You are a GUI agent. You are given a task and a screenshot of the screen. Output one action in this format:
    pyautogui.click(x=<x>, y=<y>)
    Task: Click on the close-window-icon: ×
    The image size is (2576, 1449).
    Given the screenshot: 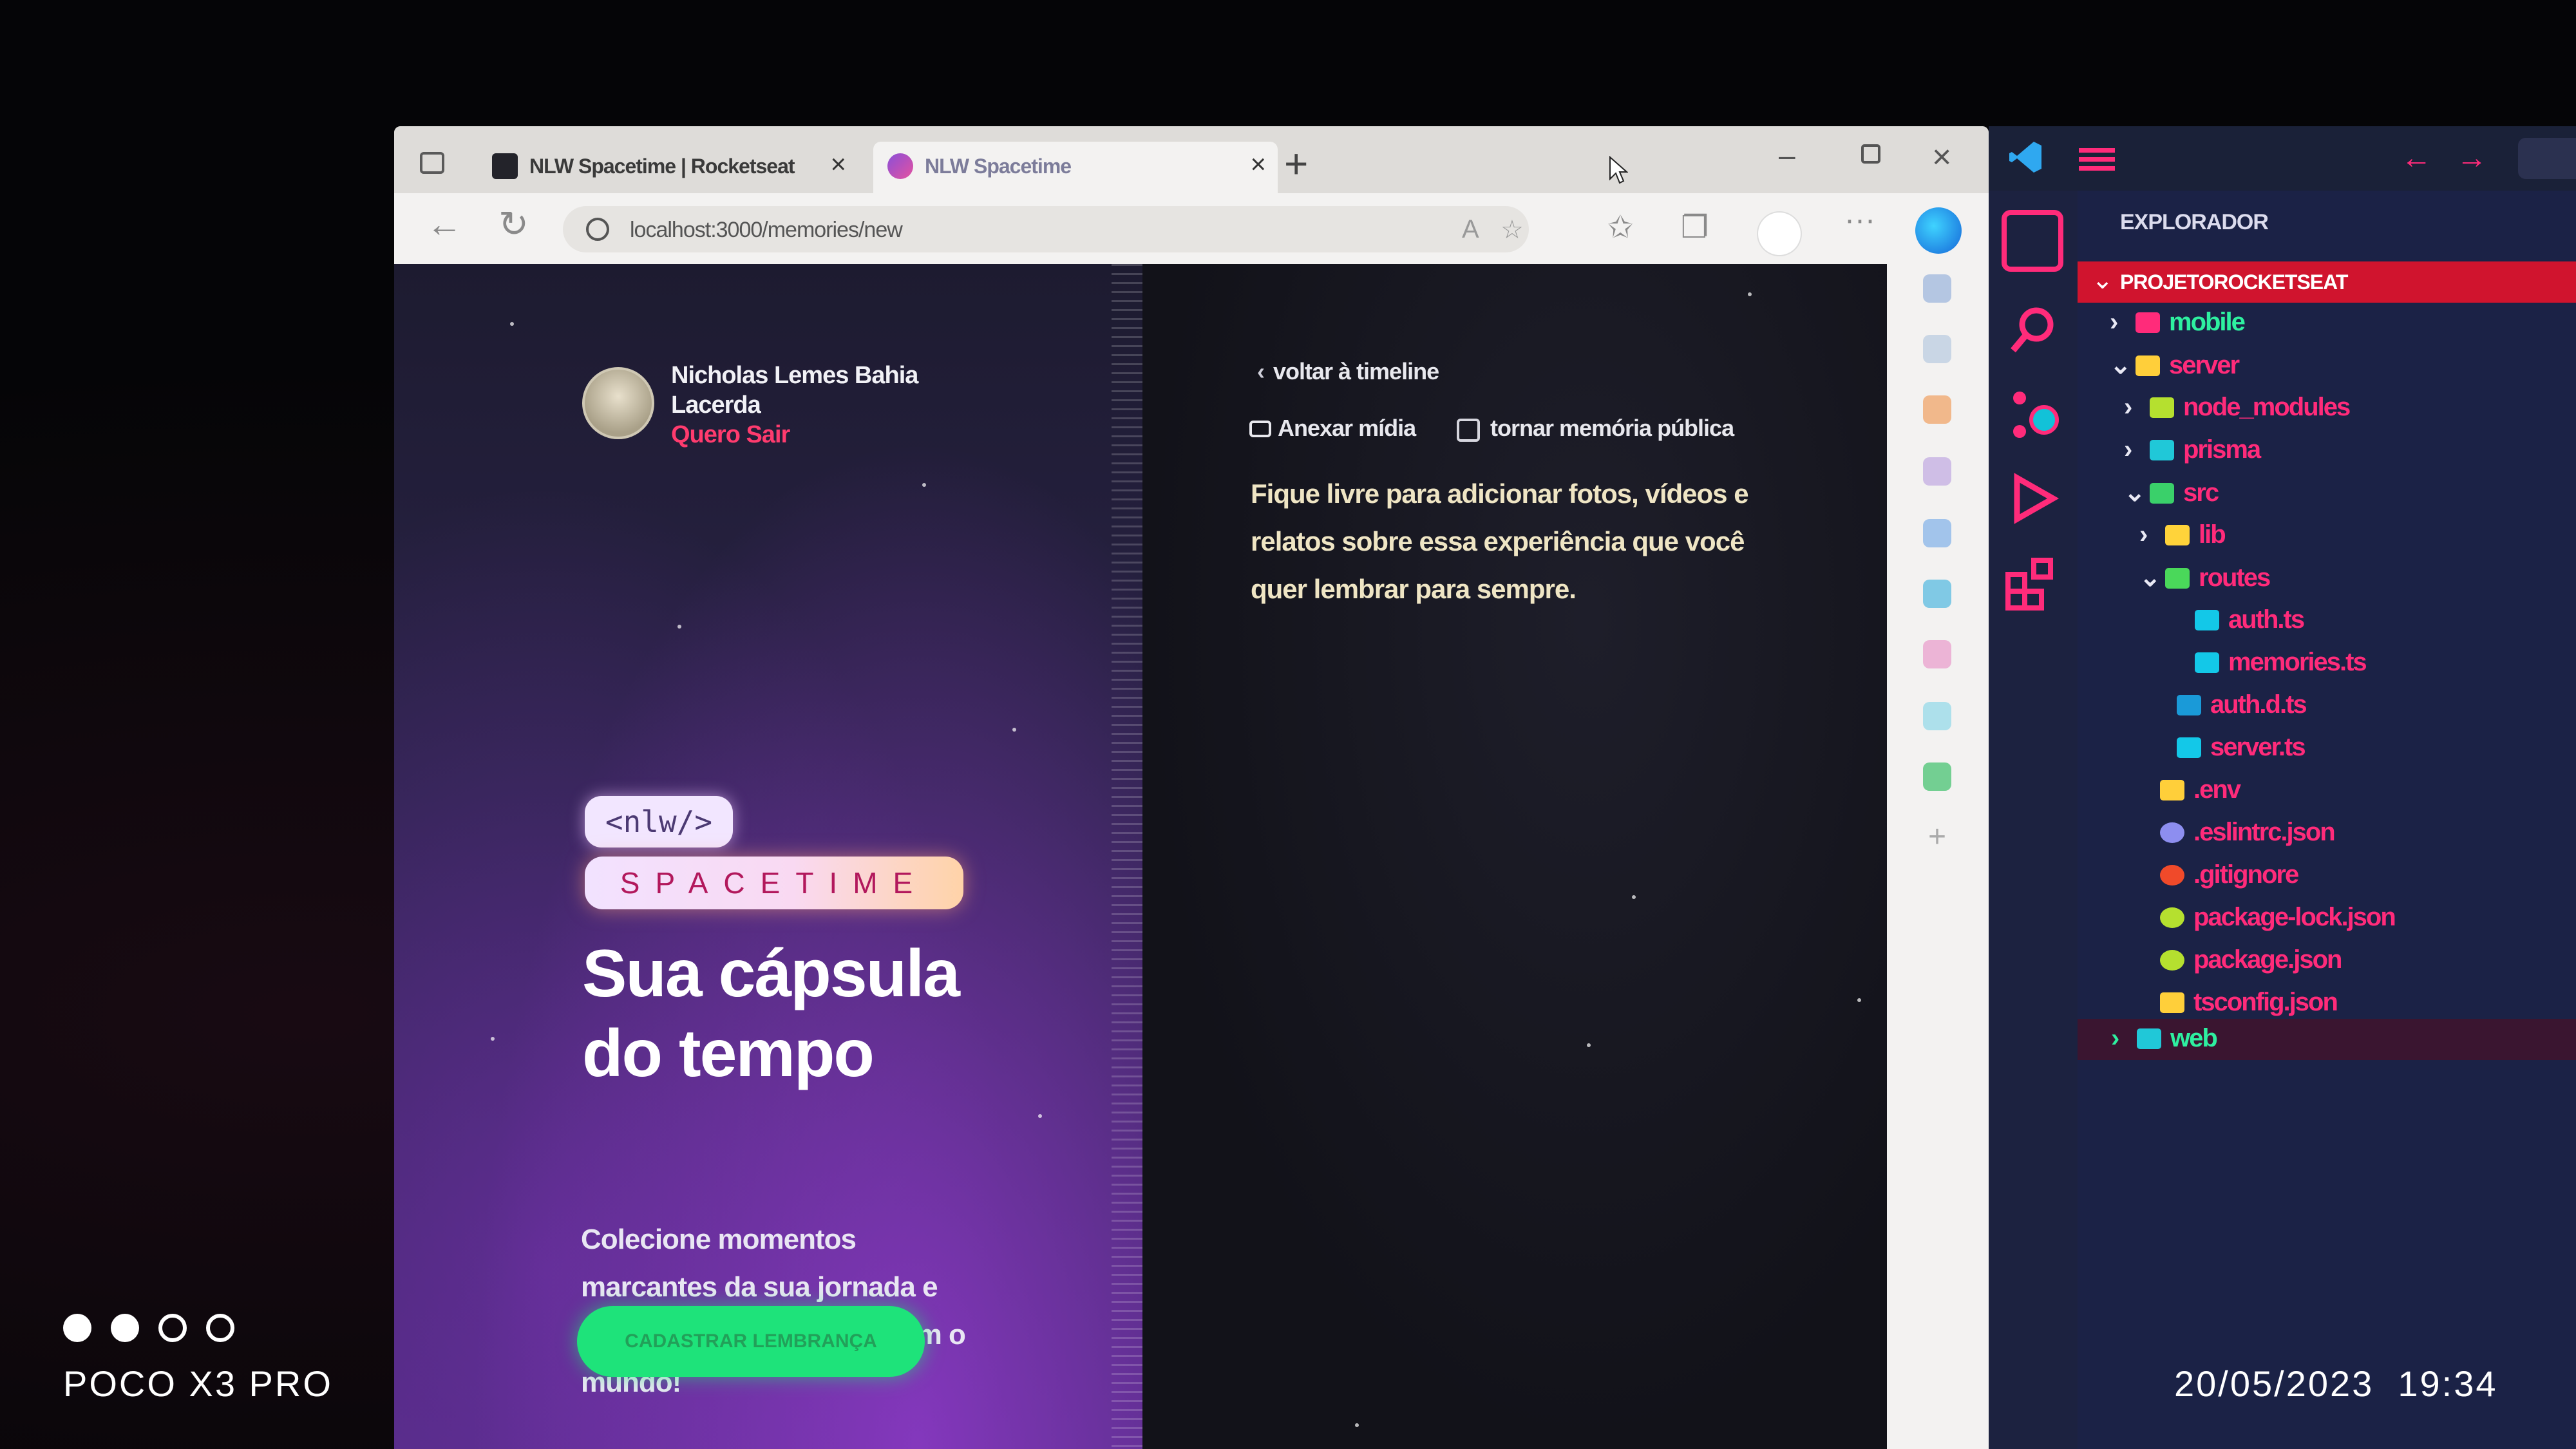 What is the action you would take?
    pyautogui.click(x=1942, y=157)
    